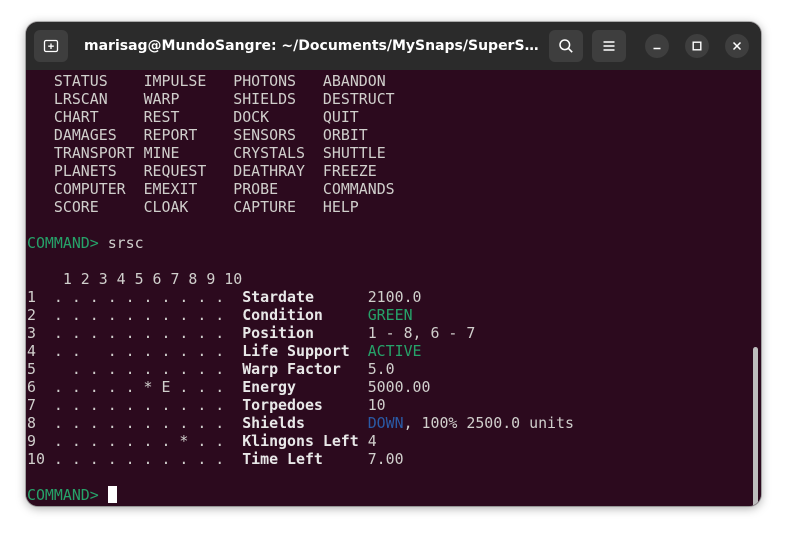 This screenshot has width=786, height=533. Describe the element at coordinates (170, 135) in the screenshot. I see `command-name: REPORT` at that location.